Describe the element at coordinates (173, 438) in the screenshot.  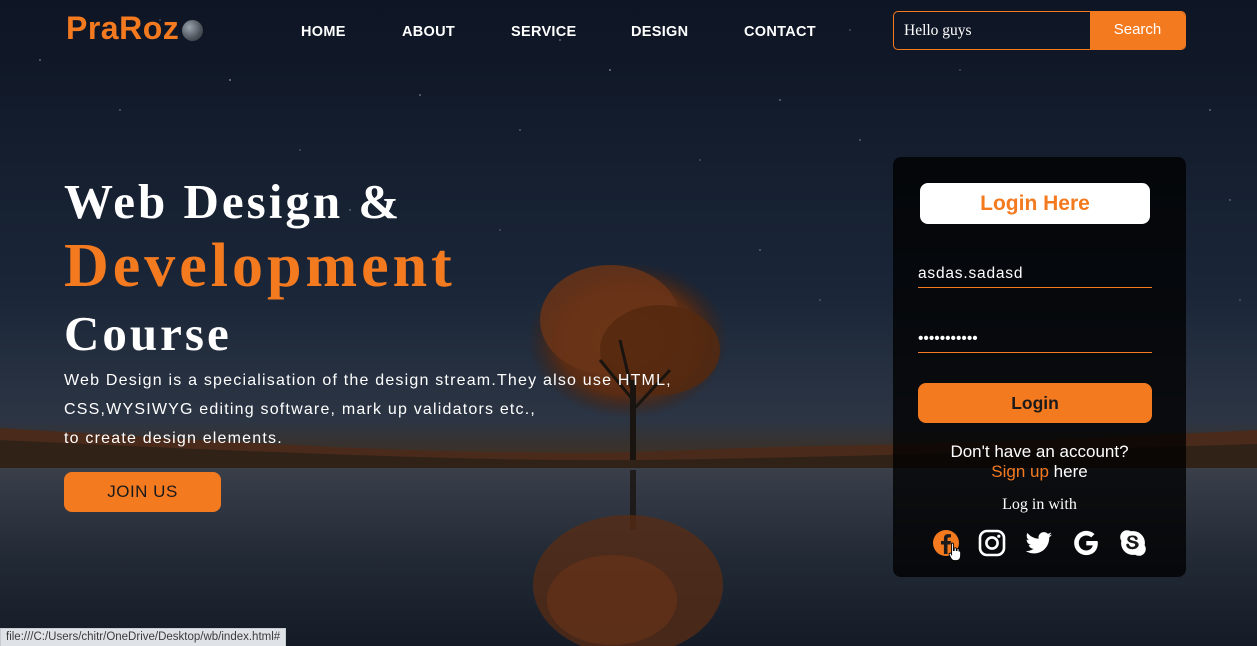
I see `hero-description-line: to create design elements.` at that location.